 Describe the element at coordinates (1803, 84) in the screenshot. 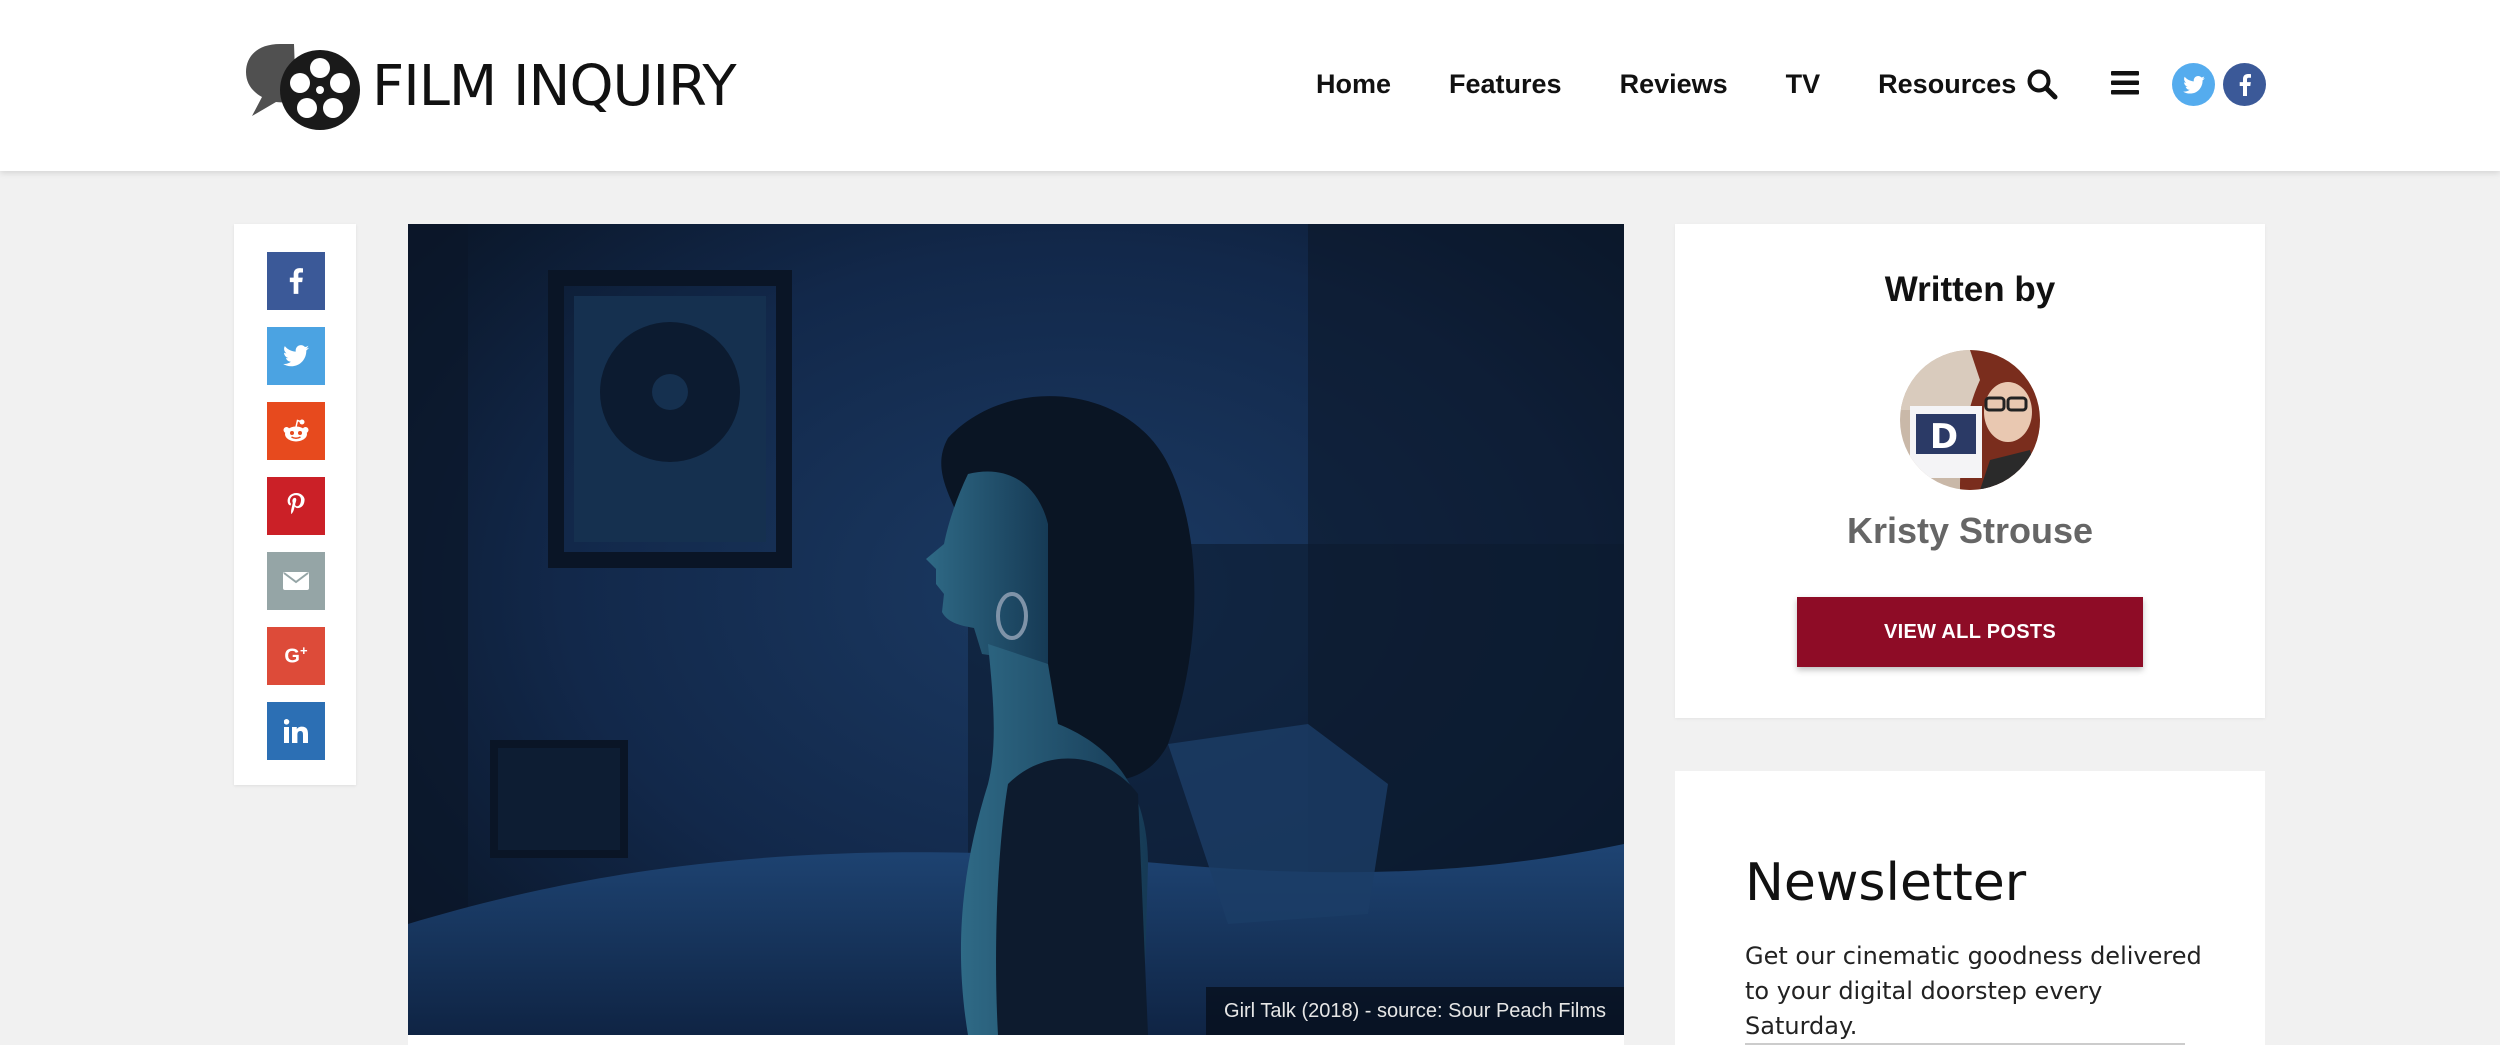

I see `nav-item-tv: TV` at that location.